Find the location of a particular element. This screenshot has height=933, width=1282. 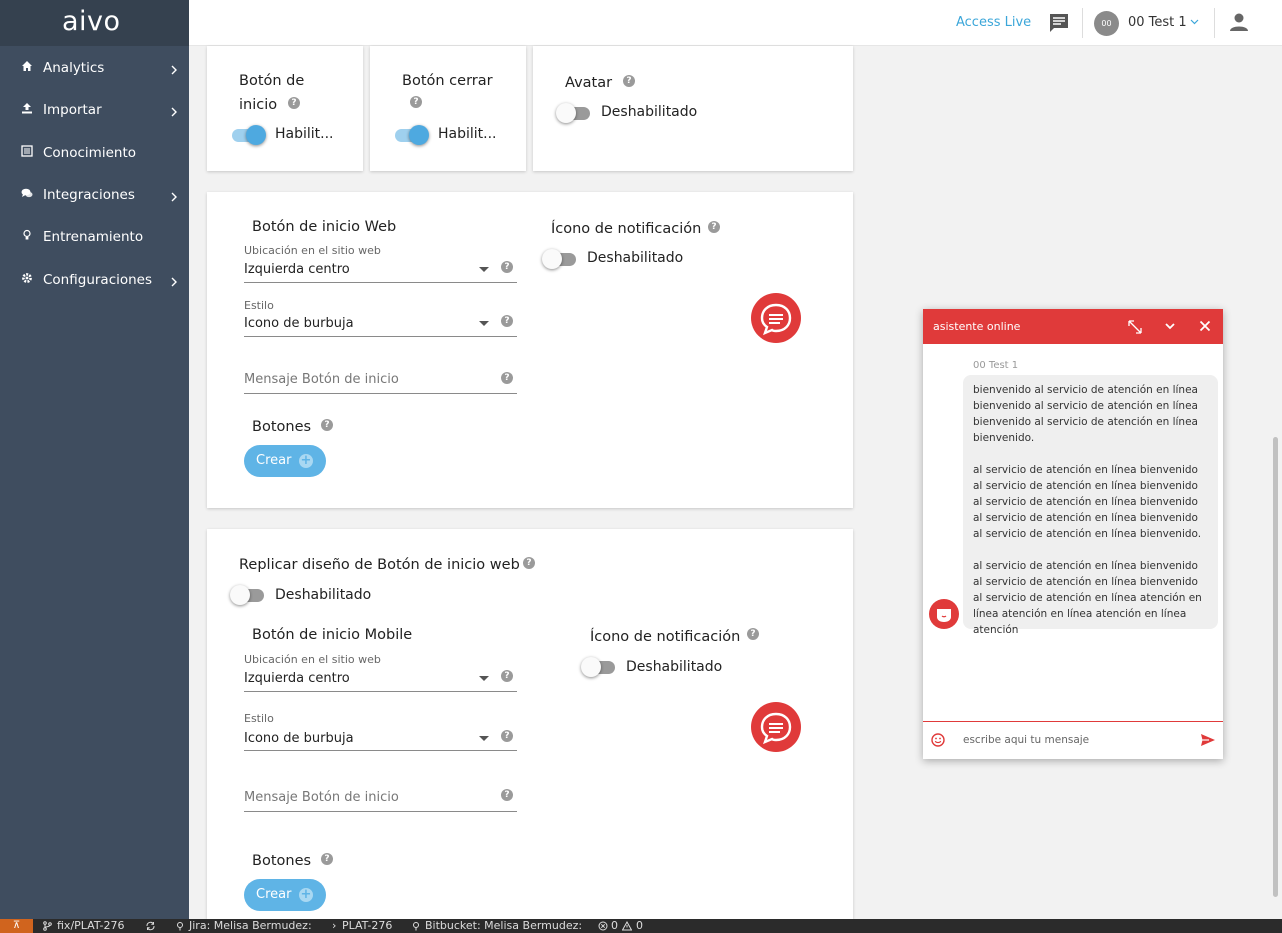

sync-icon is located at coordinates (150, 926).